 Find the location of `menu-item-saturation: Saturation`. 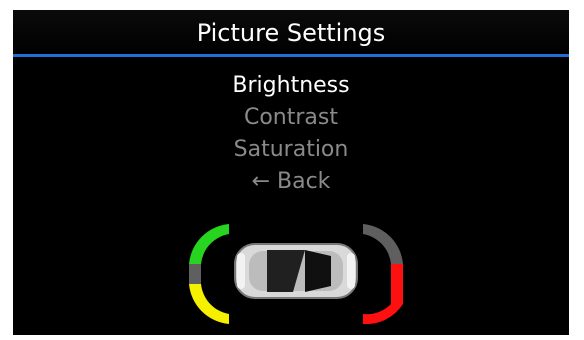

menu-item-saturation: Saturation is located at coordinates (291, 150).